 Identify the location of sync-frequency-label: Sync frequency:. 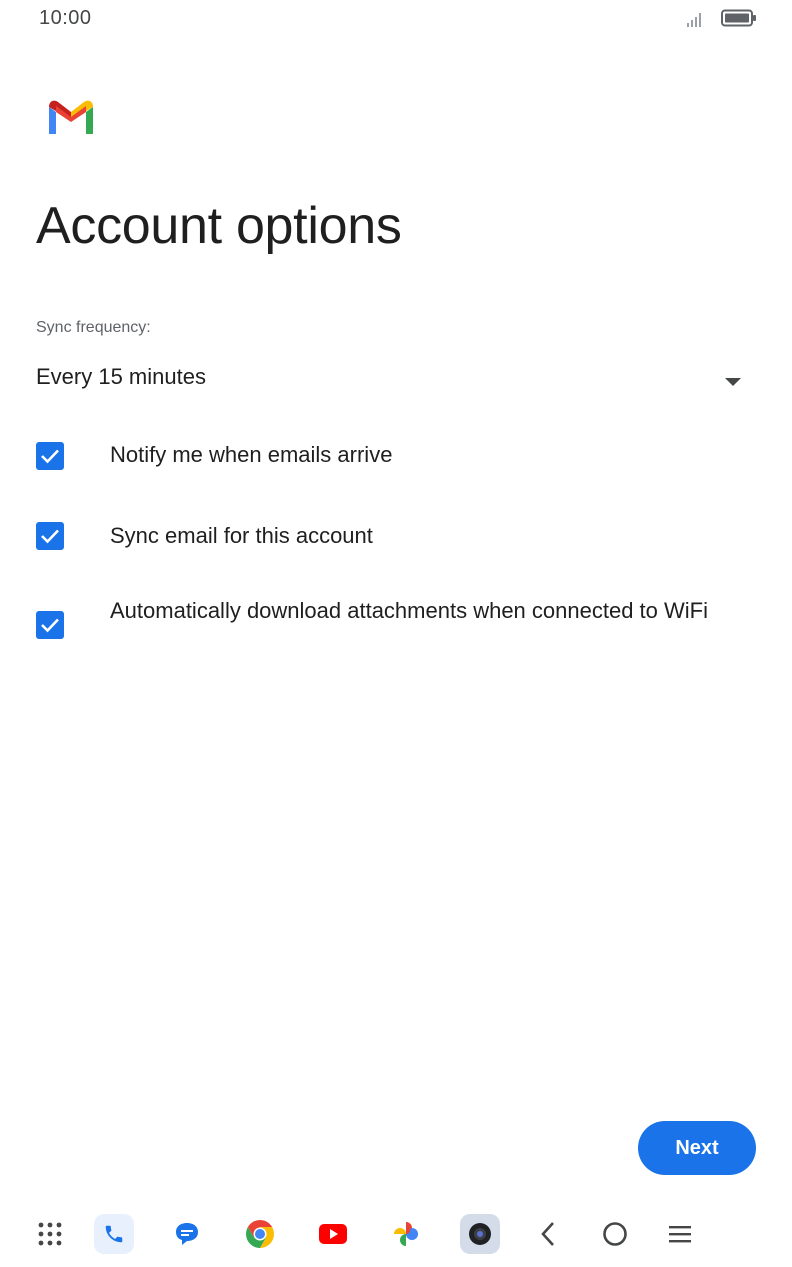
(93, 327).